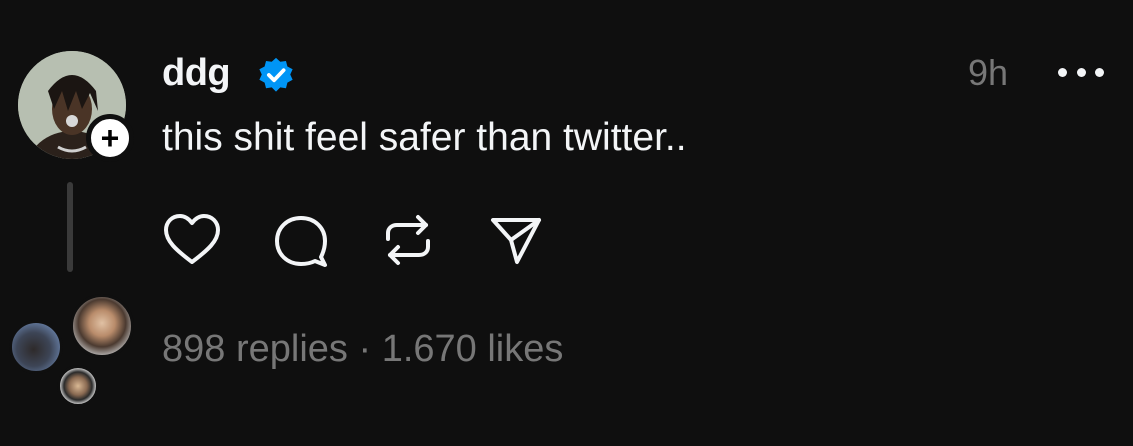 Image resolution: width=1133 pixels, height=446 pixels. What do you see at coordinates (988, 72) in the screenshot?
I see `post-timestamp: 9h` at bounding box center [988, 72].